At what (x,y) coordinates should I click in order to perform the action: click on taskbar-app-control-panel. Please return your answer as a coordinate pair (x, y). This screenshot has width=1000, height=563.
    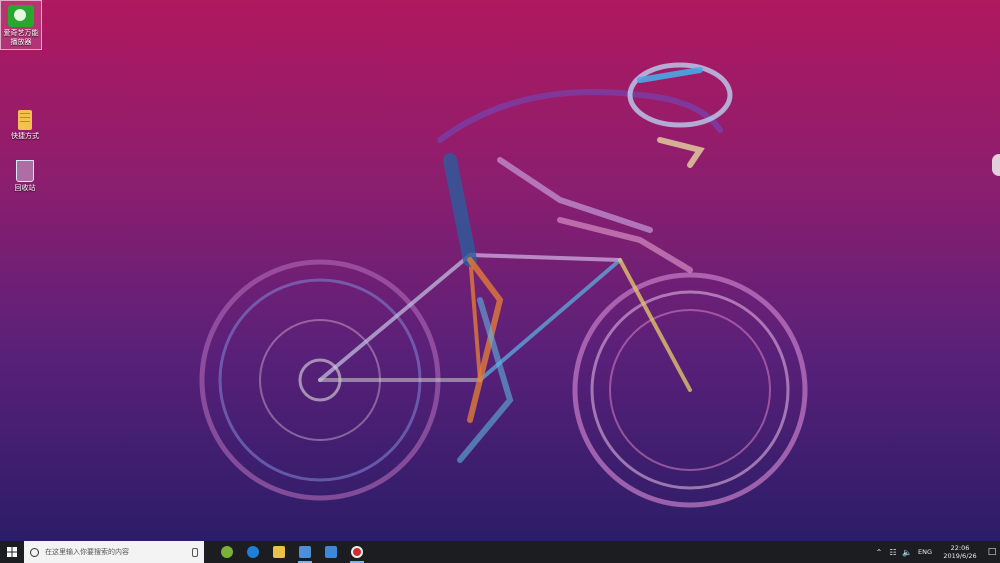
    Looking at the image, I should click on (305, 552).